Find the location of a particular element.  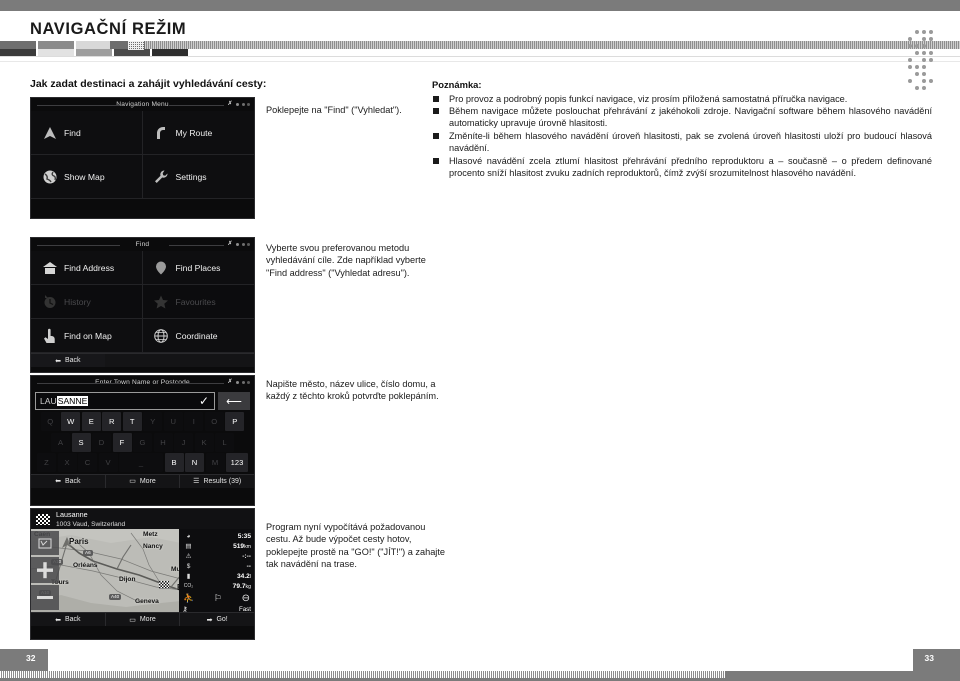

keyboard-key-e: E is located at coordinates (91, 421).